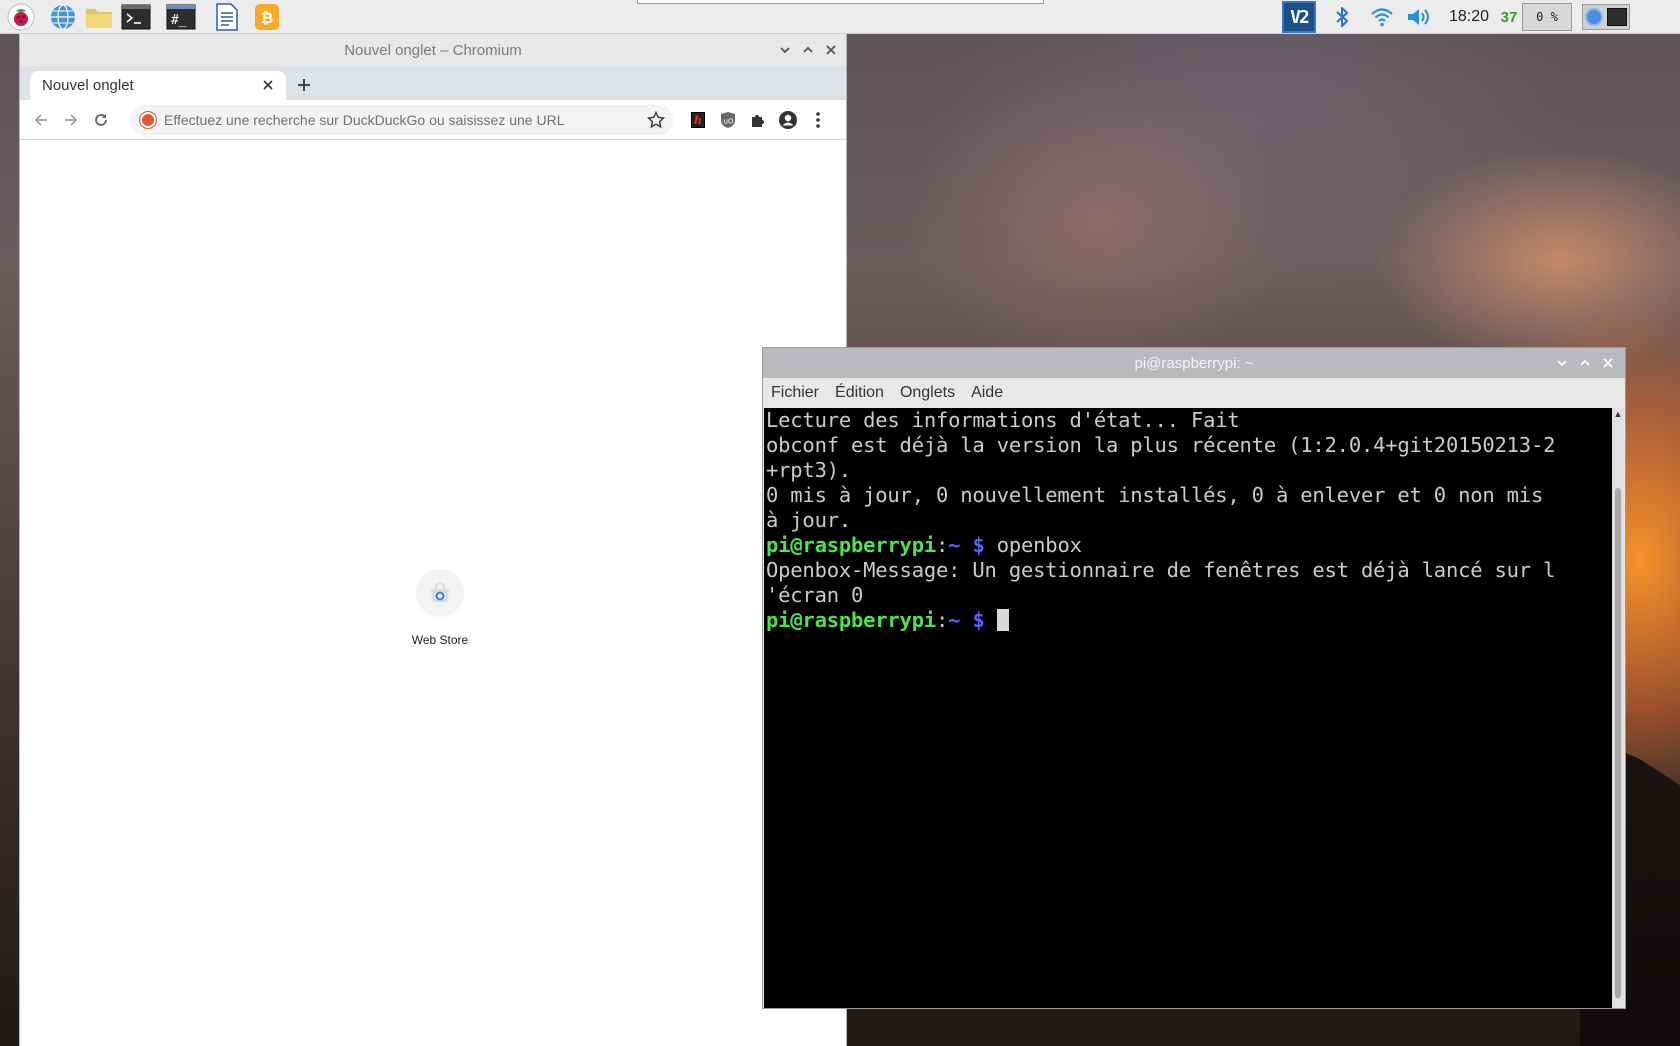 The image size is (1680, 1046). I want to click on forward-button, so click(71, 120).